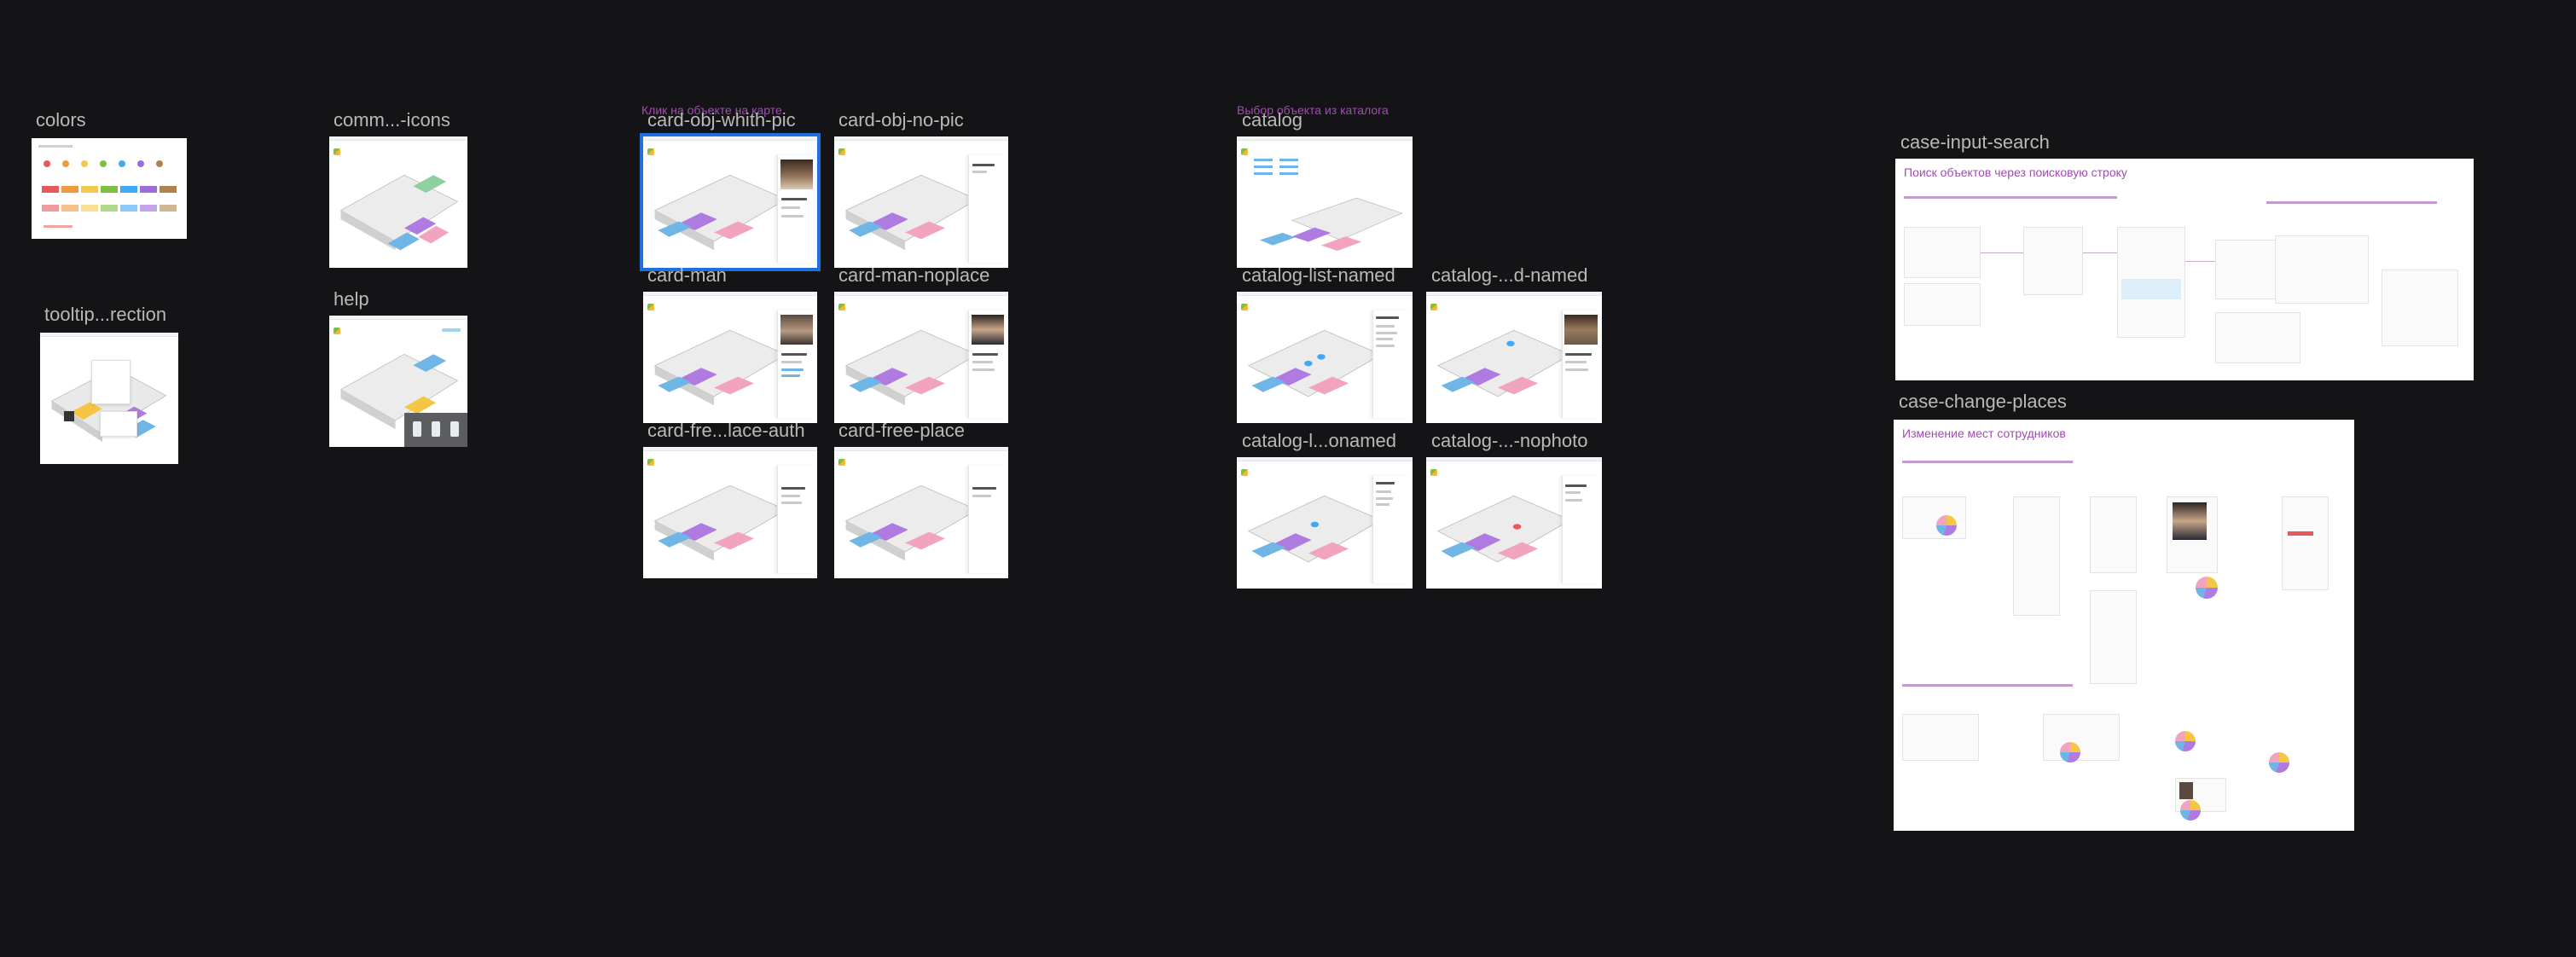  I want to click on frame-card-free-place, so click(921, 512).